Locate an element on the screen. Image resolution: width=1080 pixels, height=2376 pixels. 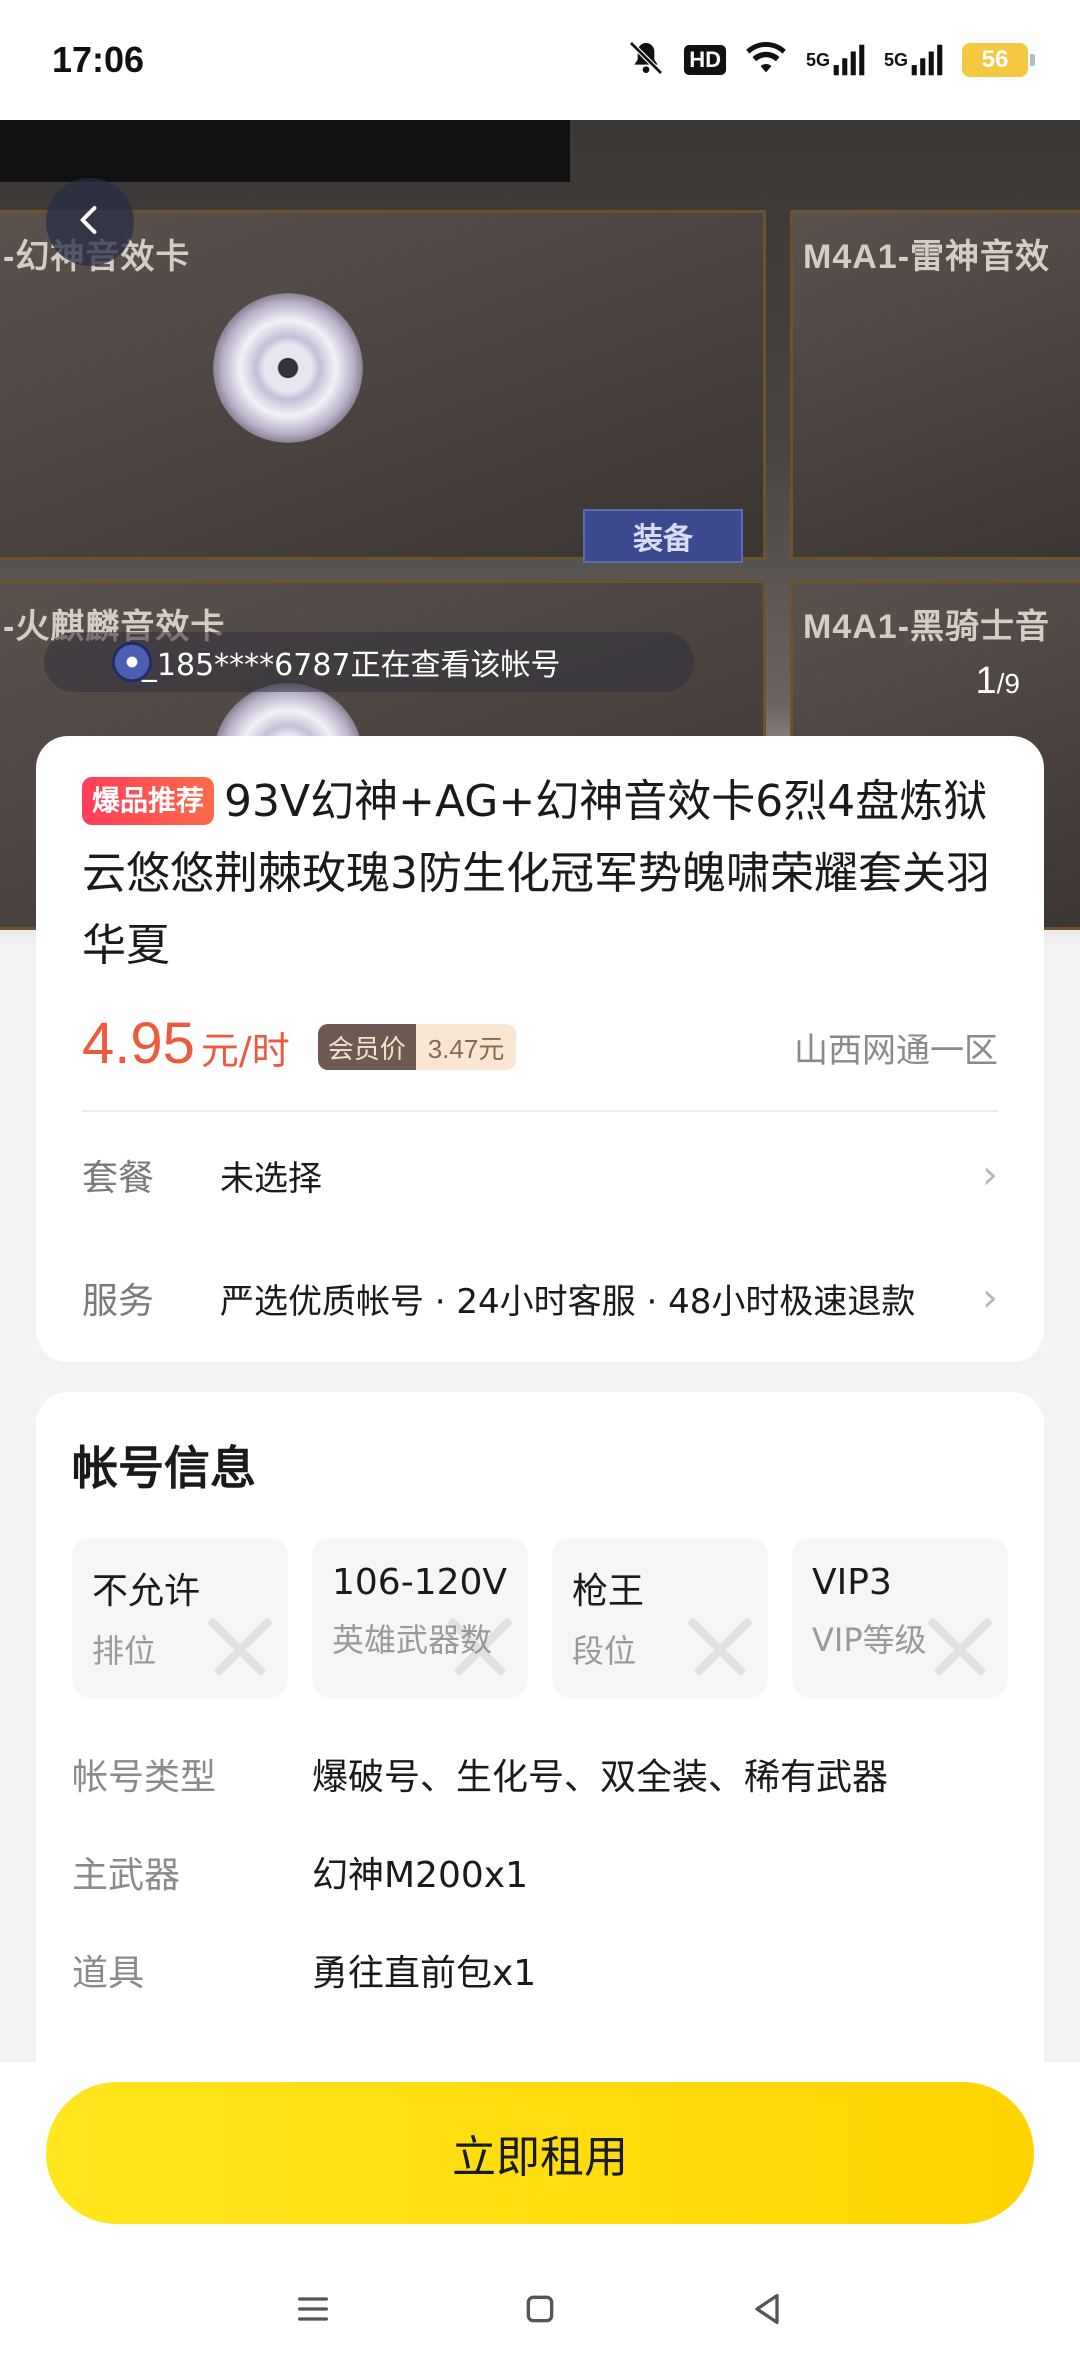
items-row: 道具 勇往直前包x1 is located at coordinates (540, 1970).